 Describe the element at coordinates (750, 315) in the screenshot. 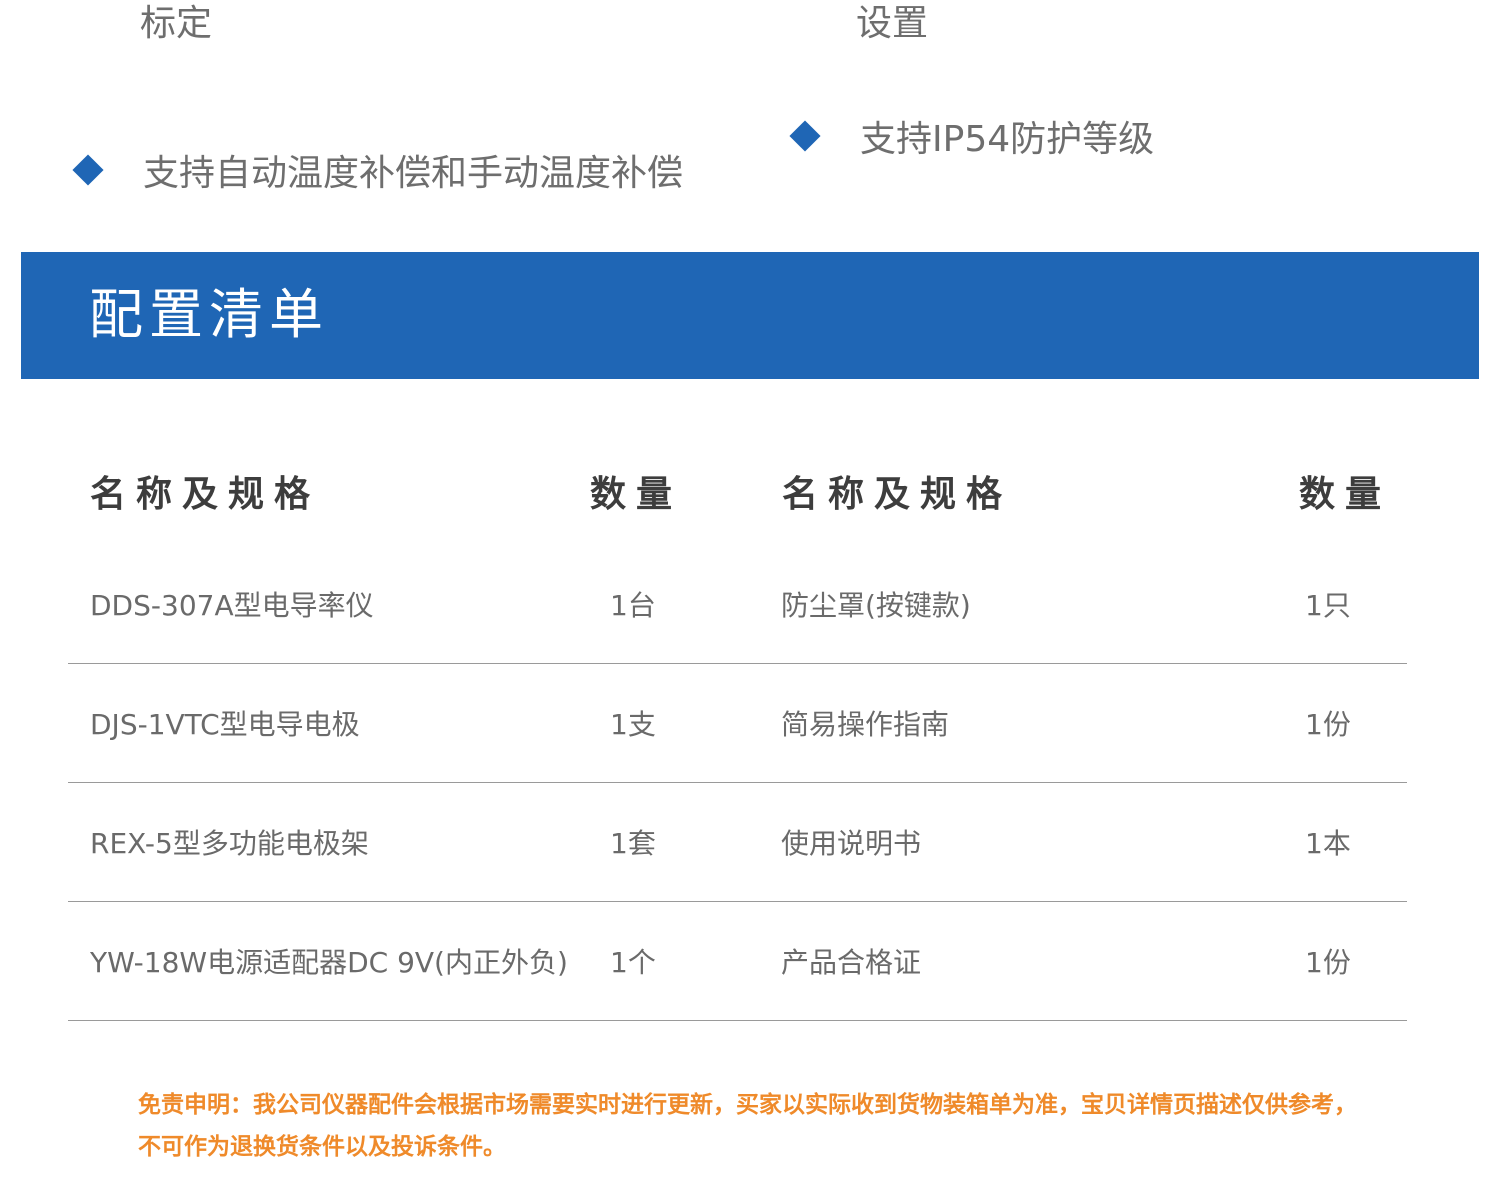

I see `section-header-bar: 配置清单` at that location.